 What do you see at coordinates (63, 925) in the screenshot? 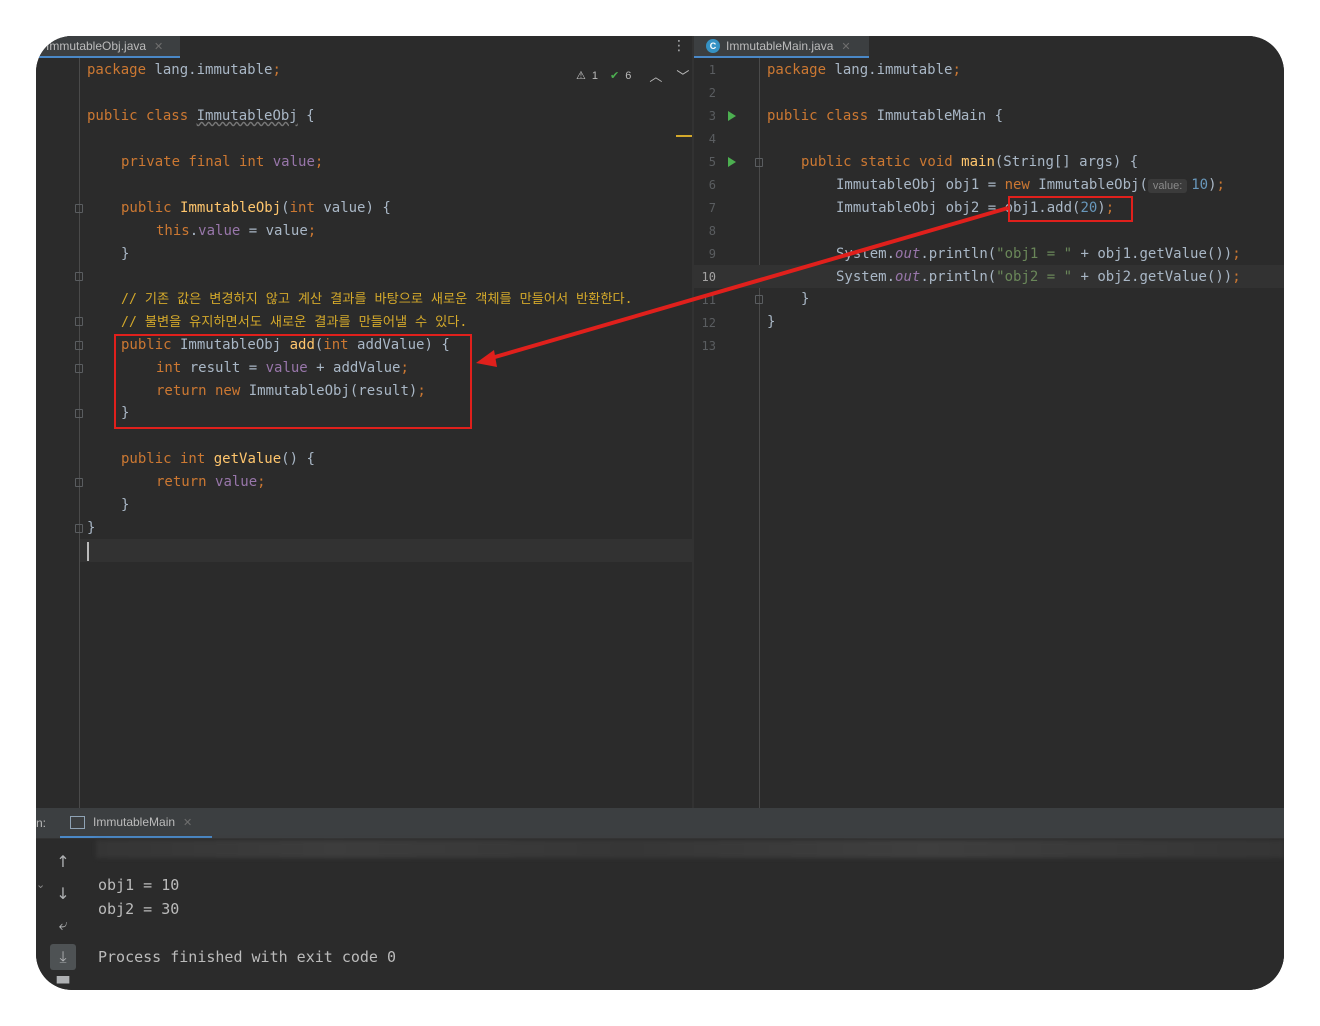
I see `soft-wrap-icon: ⤶` at bounding box center [63, 925].